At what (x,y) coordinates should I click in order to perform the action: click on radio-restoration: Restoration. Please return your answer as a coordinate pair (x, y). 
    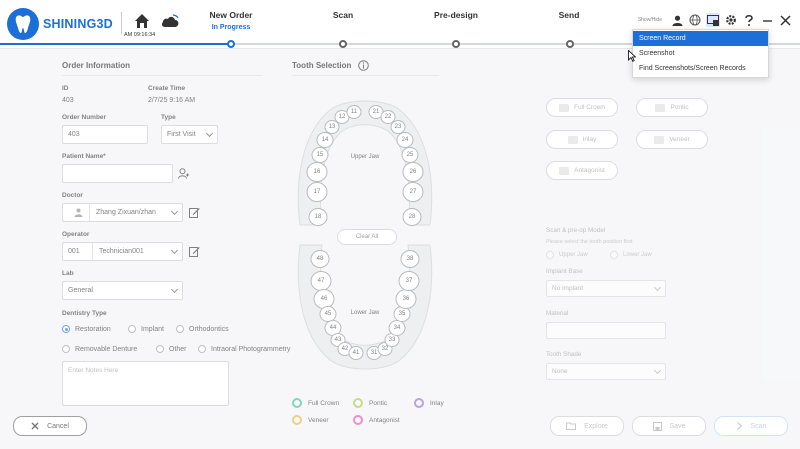
    Looking at the image, I should click on (86, 329).